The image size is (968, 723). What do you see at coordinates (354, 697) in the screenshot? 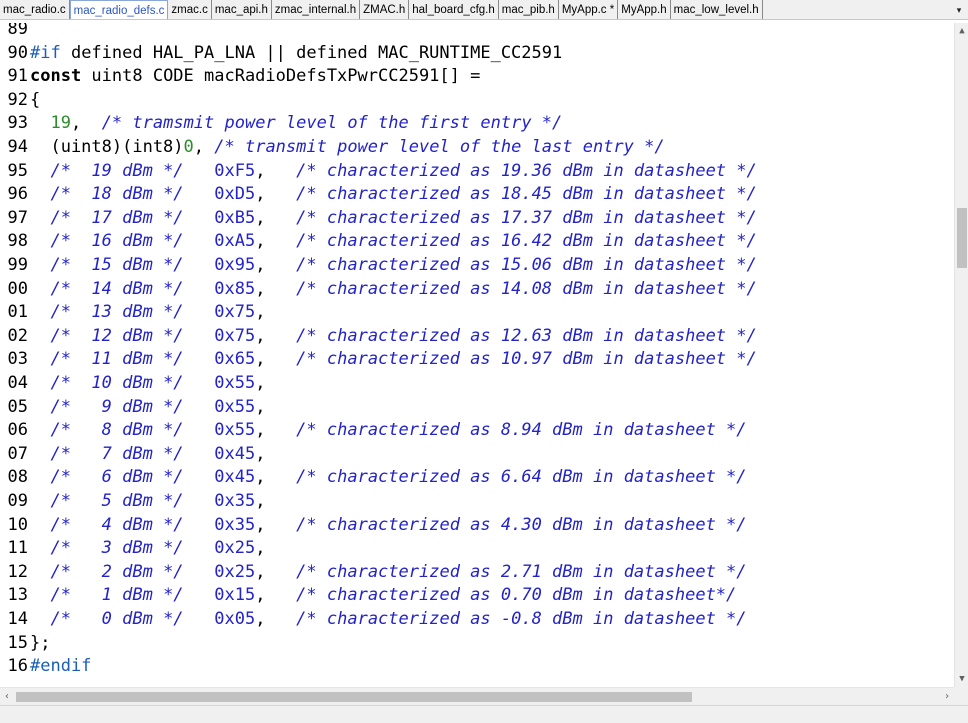
I see `horizontal-scroll-thumb` at bounding box center [354, 697].